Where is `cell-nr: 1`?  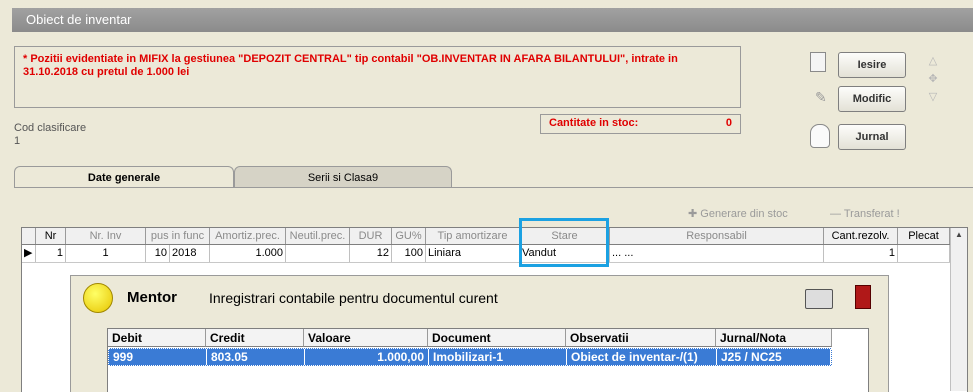 cell-nr: 1 is located at coordinates (51, 253).